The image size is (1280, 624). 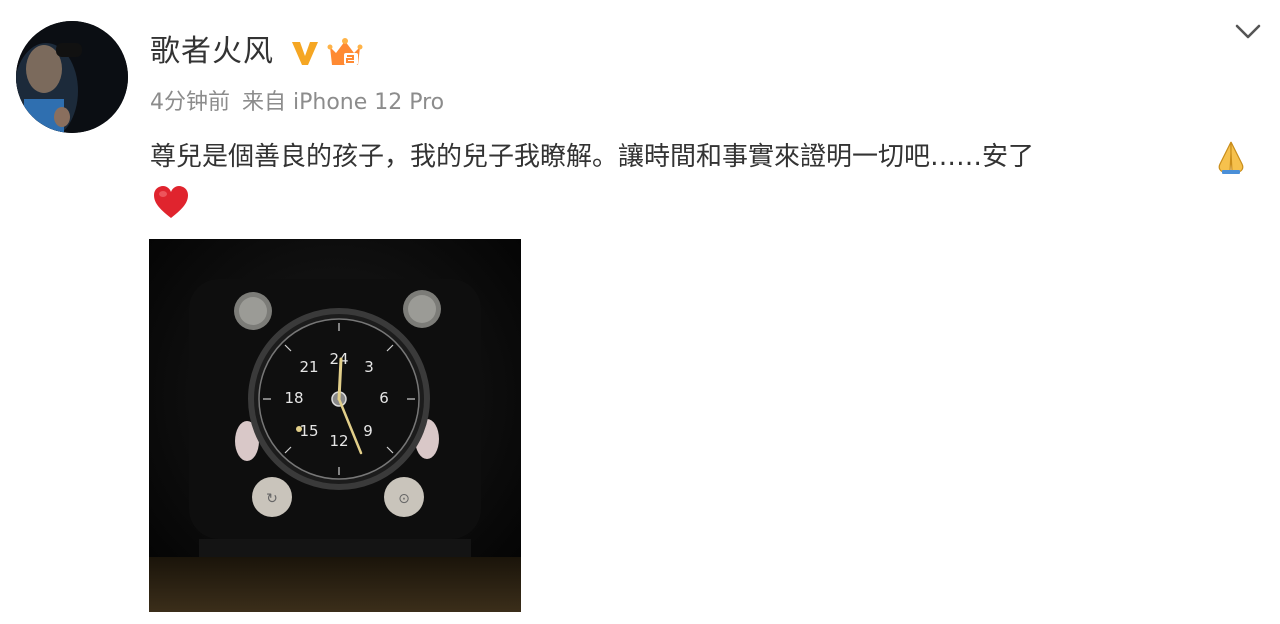 What do you see at coordinates (338, 441) in the screenshot?
I see `dial-number-12: 12` at bounding box center [338, 441].